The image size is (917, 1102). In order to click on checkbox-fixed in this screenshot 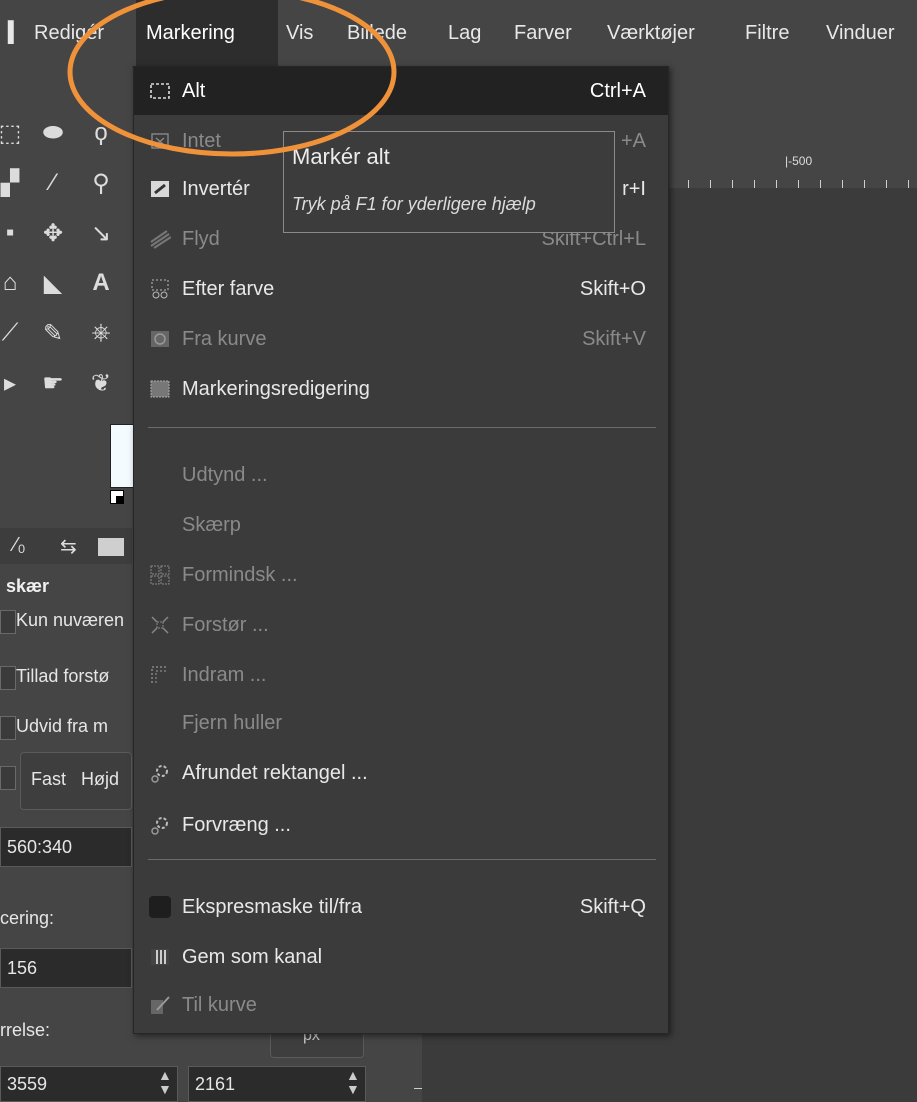, I will do `click(8, 778)`.